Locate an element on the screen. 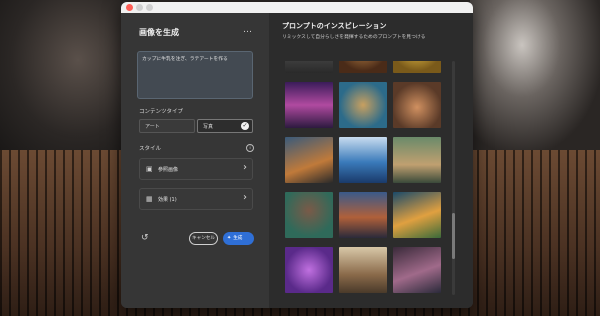 This screenshot has width=600, height=316. effects-label: 効果 (1) is located at coordinates (167, 200).